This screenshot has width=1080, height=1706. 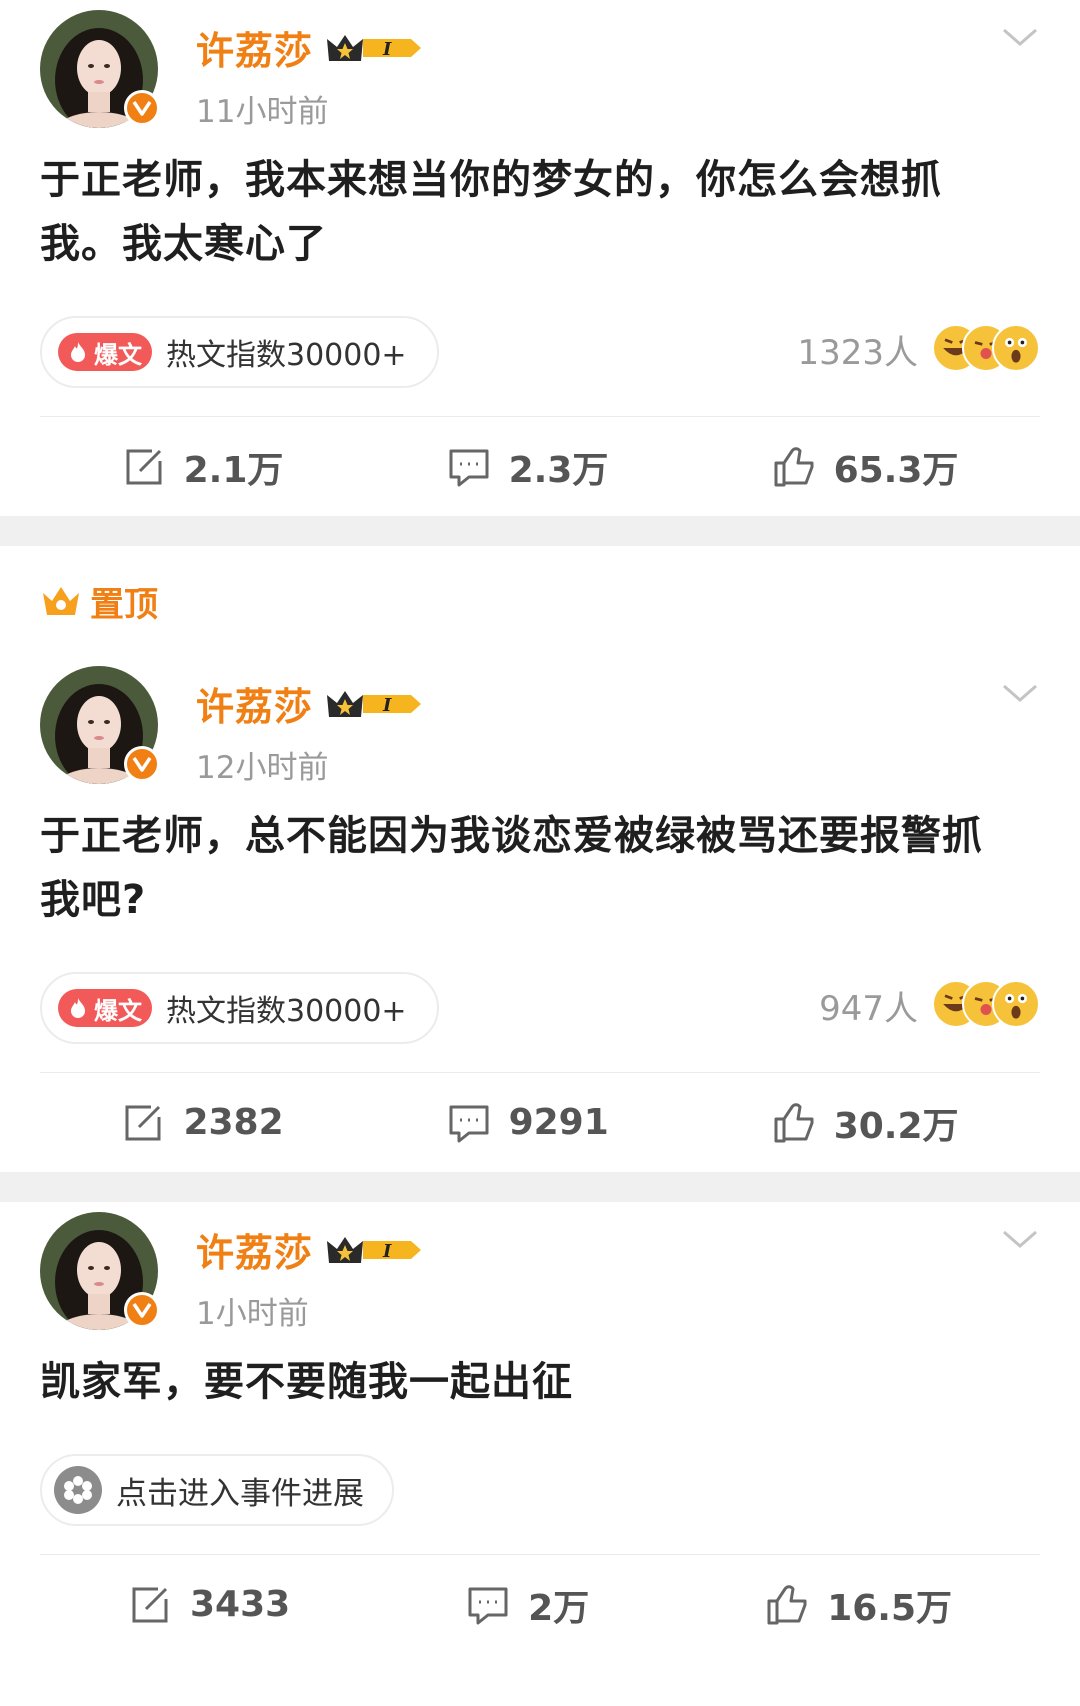 What do you see at coordinates (540, 1272) in the screenshot?
I see `post-header: 许荔莎 I 1小时前` at bounding box center [540, 1272].